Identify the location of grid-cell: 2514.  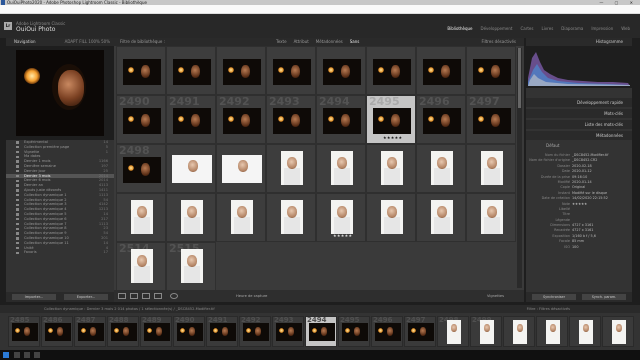
(141, 266).